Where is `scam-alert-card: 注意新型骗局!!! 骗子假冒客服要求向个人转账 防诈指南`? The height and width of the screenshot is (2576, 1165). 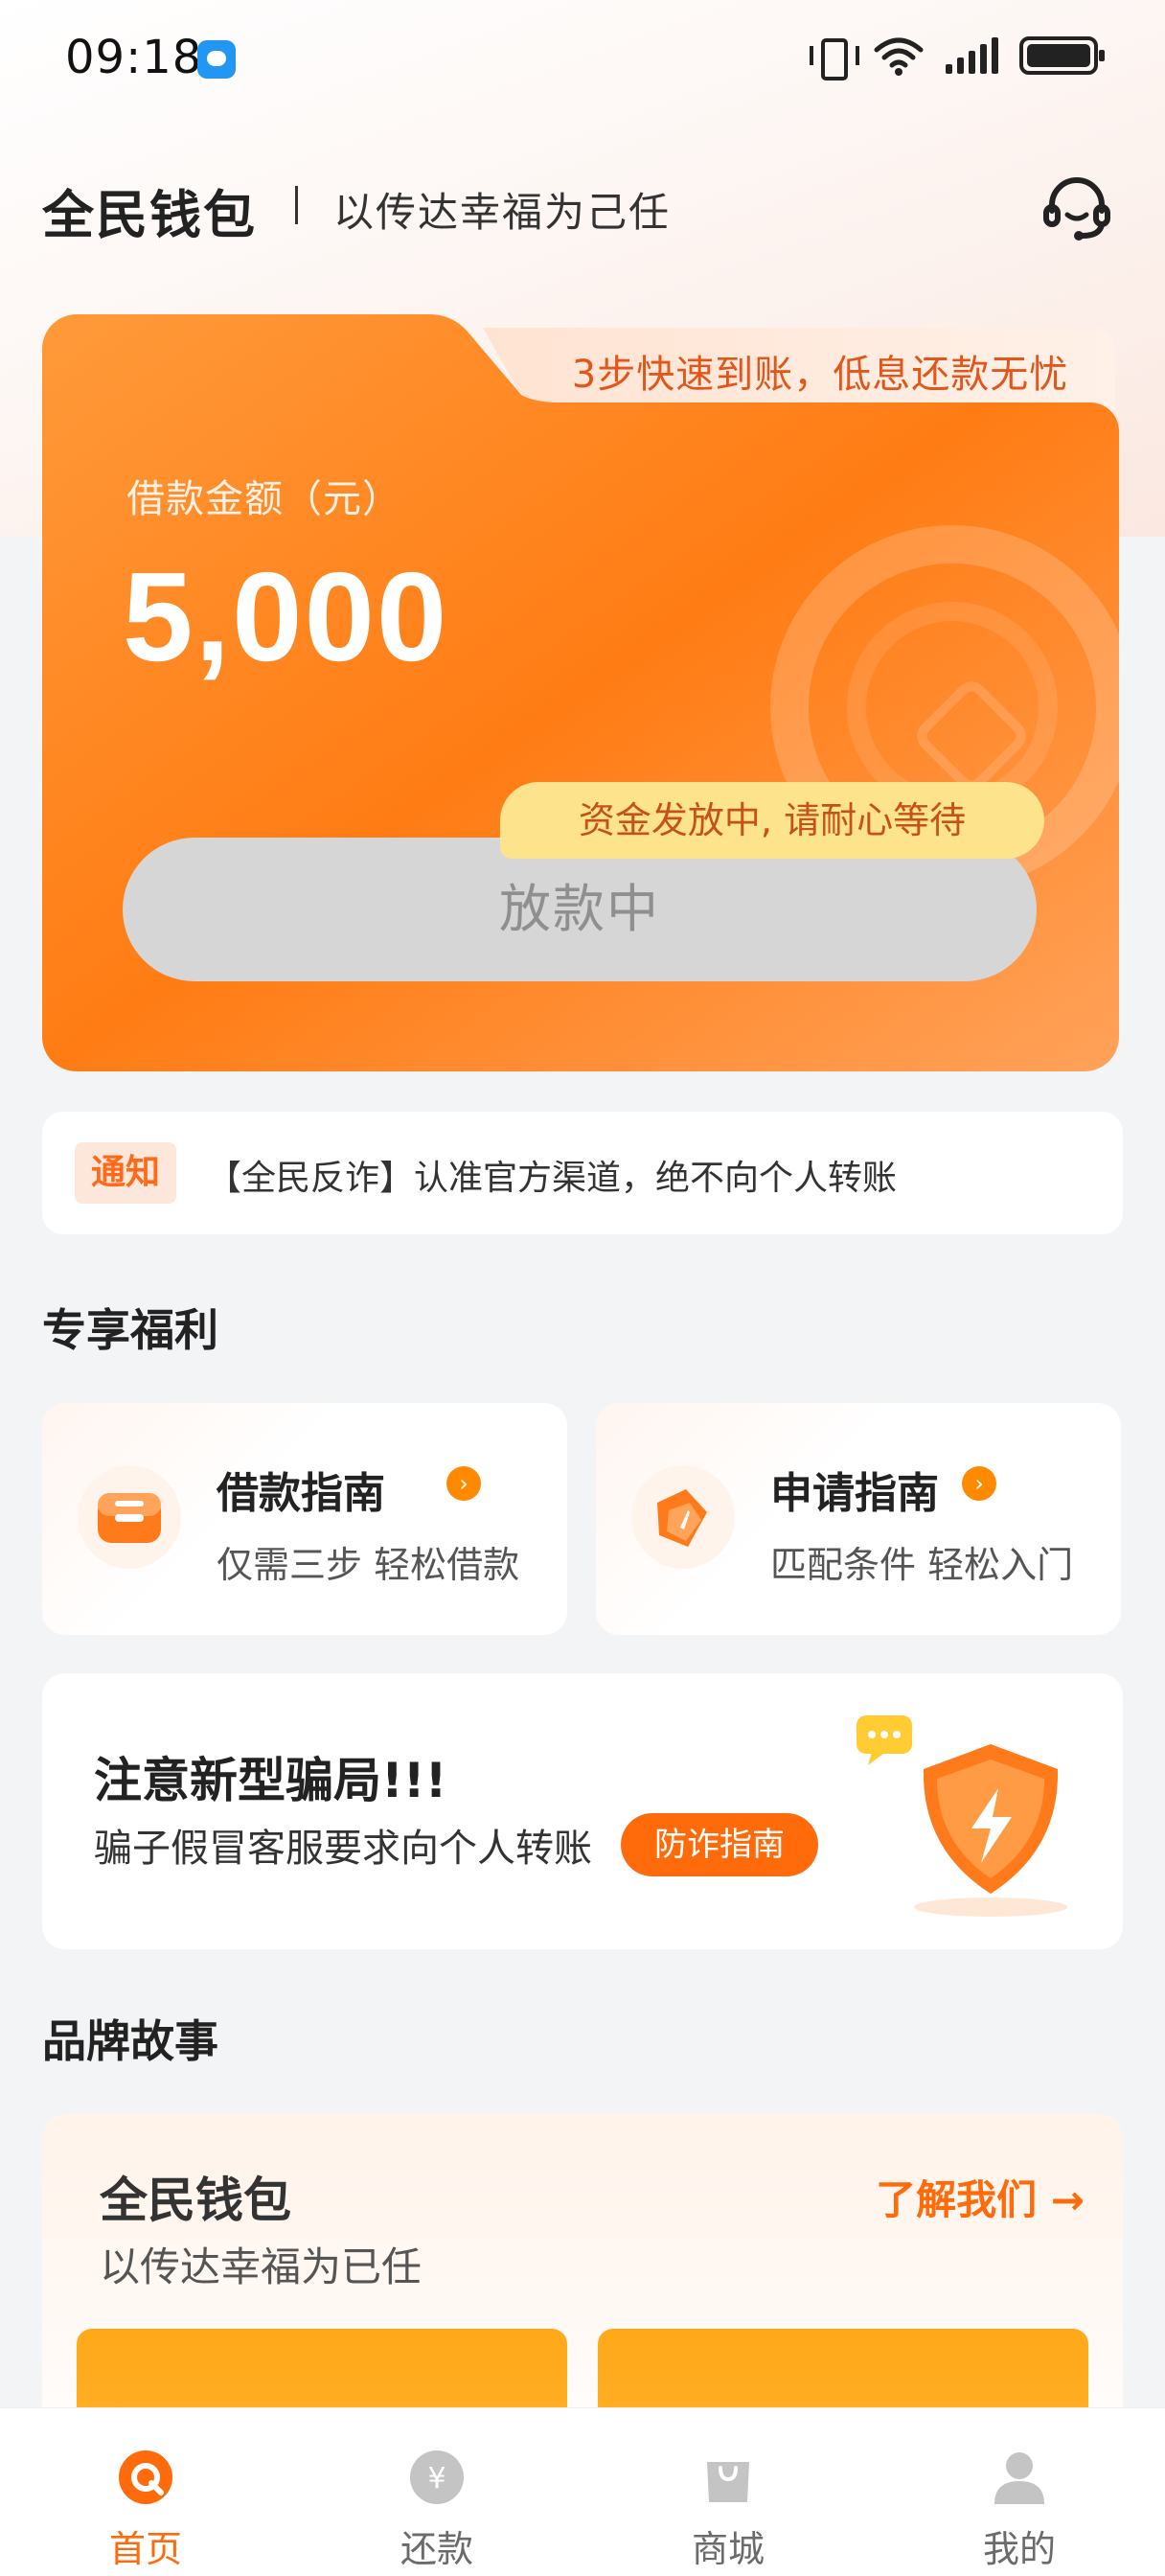
scam-alert-card: 注意新型骗局!!! 骗子假冒客服要求向个人转账 防诈指南 is located at coordinates (582, 1811).